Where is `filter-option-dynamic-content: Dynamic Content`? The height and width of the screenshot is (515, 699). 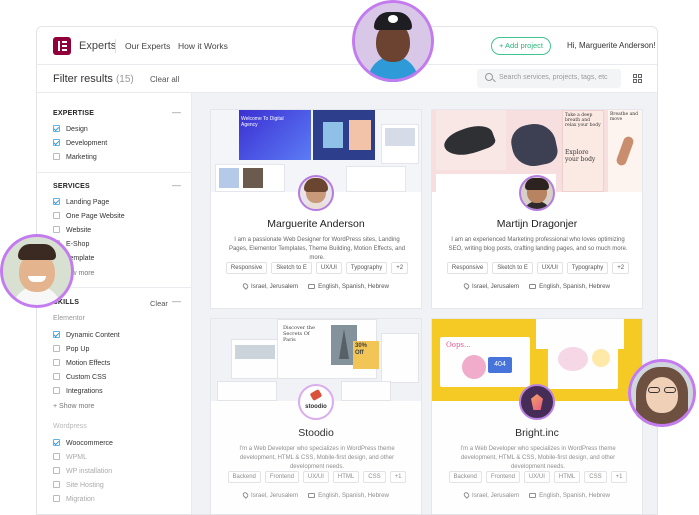 filter-option-dynamic-content: Dynamic Content is located at coordinates (86, 336).